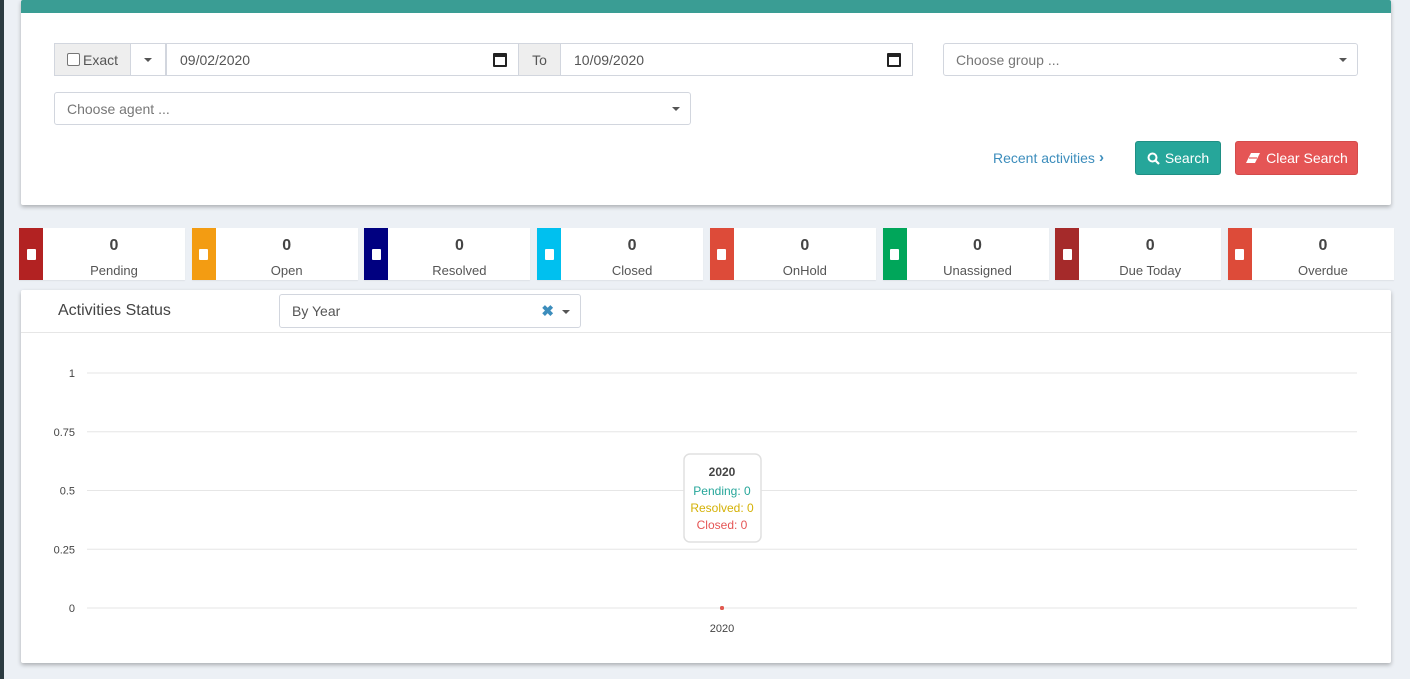 The width and height of the screenshot is (1410, 679). I want to click on stat-box-closed: 0 Closed, so click(620, 254).